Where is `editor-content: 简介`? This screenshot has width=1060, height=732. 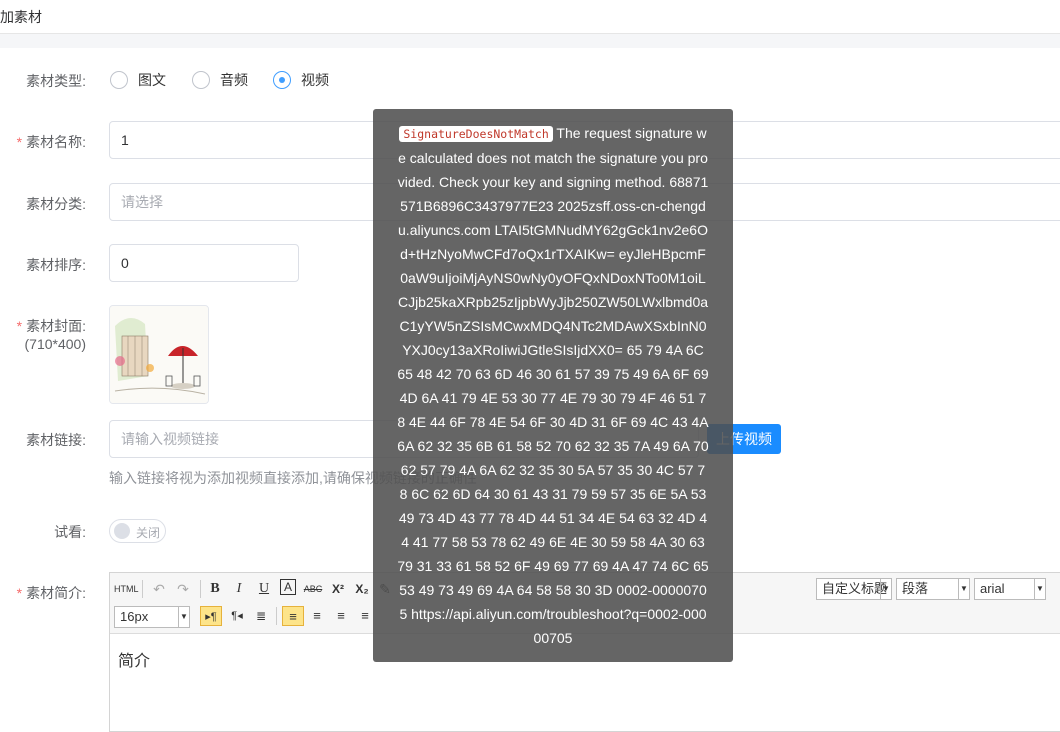 editor-content: 简介 is located at coordinates (134, 659).